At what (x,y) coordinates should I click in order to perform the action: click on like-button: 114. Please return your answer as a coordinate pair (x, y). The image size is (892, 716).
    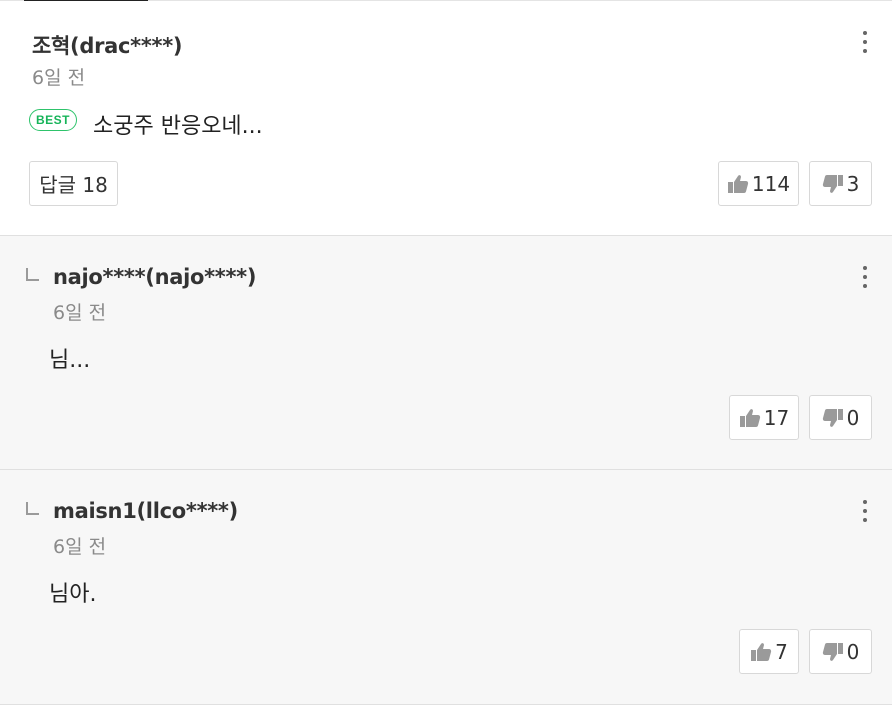
    Looking at the image, I should click on (758, 183).